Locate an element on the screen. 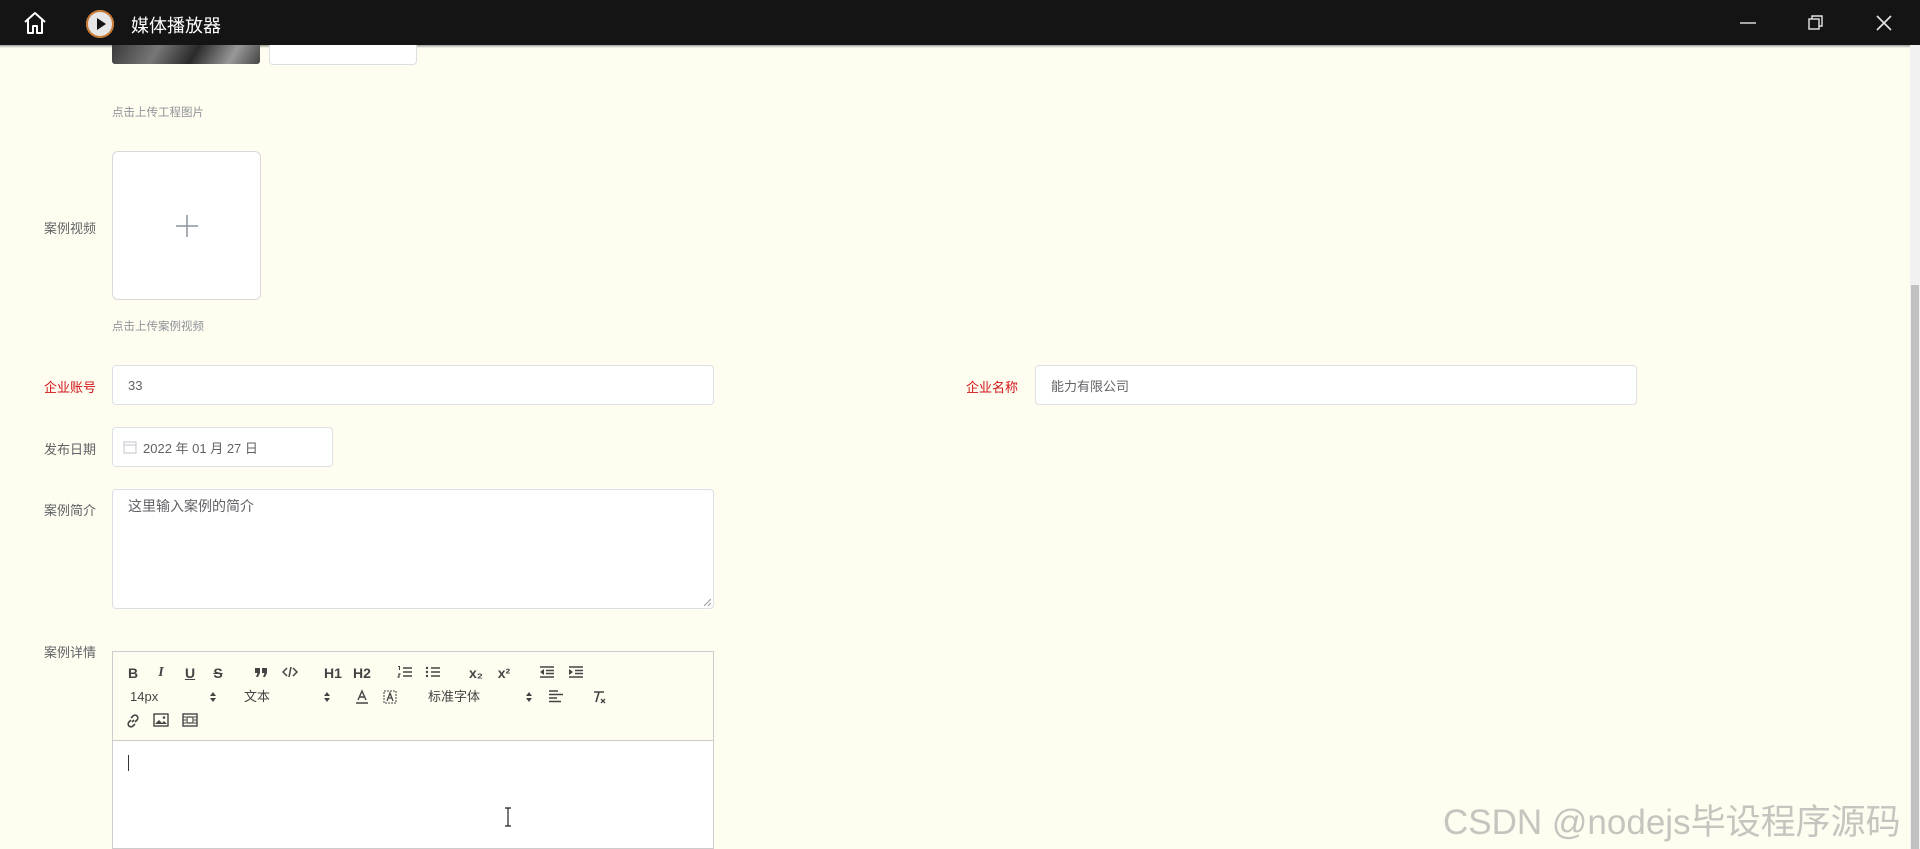  align-left-icon is located at coordinates (556, 696).